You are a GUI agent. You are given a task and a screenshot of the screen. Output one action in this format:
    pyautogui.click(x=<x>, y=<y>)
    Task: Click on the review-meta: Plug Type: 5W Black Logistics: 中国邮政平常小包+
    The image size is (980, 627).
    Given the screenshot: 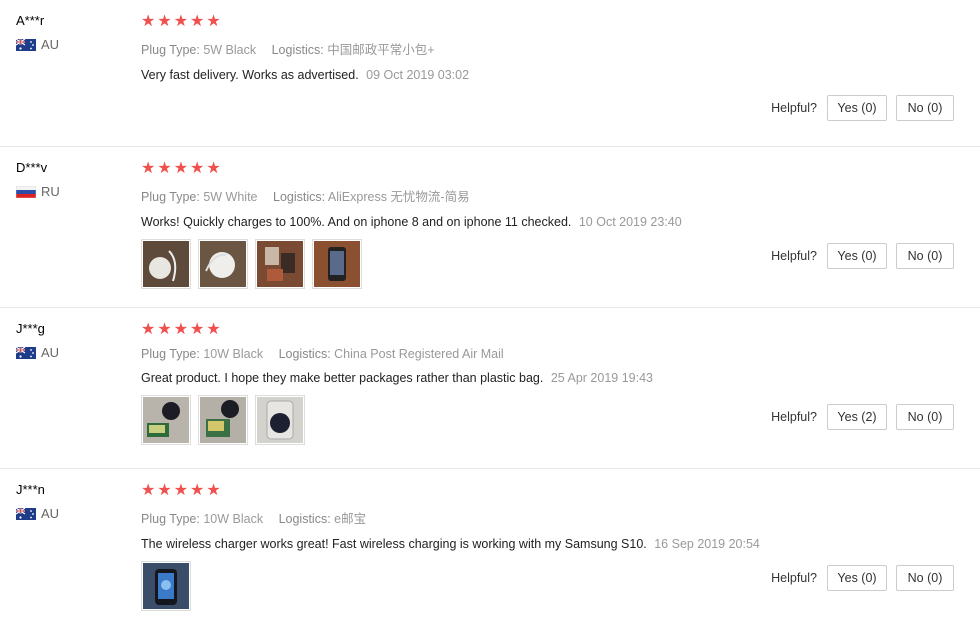 What is the action you would take?
    pyautogui.click(x=550, y=48)
    